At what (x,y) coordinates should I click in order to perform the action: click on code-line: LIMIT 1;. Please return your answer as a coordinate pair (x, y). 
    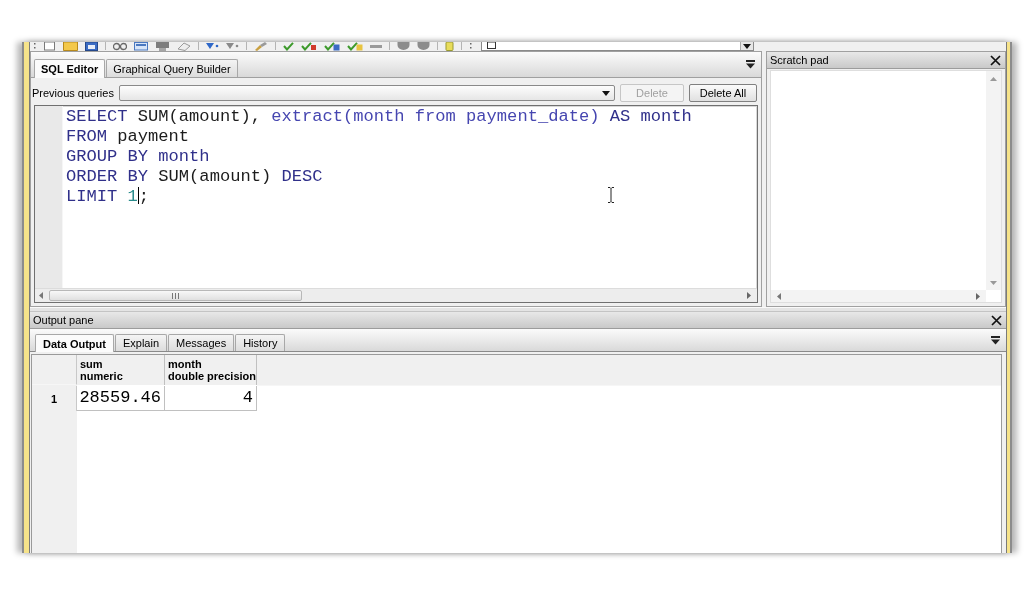
    Looking at the image, I should click on (108, 197).